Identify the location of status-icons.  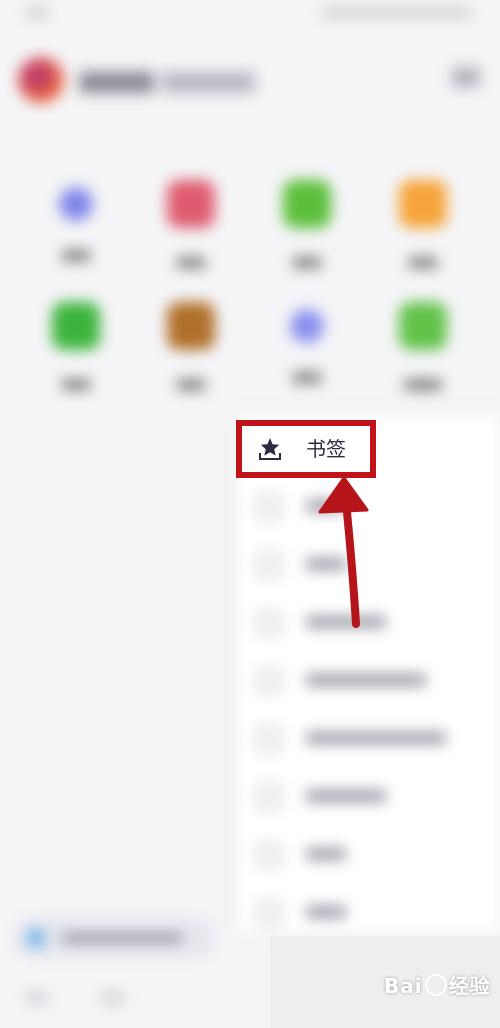
(397, 13).